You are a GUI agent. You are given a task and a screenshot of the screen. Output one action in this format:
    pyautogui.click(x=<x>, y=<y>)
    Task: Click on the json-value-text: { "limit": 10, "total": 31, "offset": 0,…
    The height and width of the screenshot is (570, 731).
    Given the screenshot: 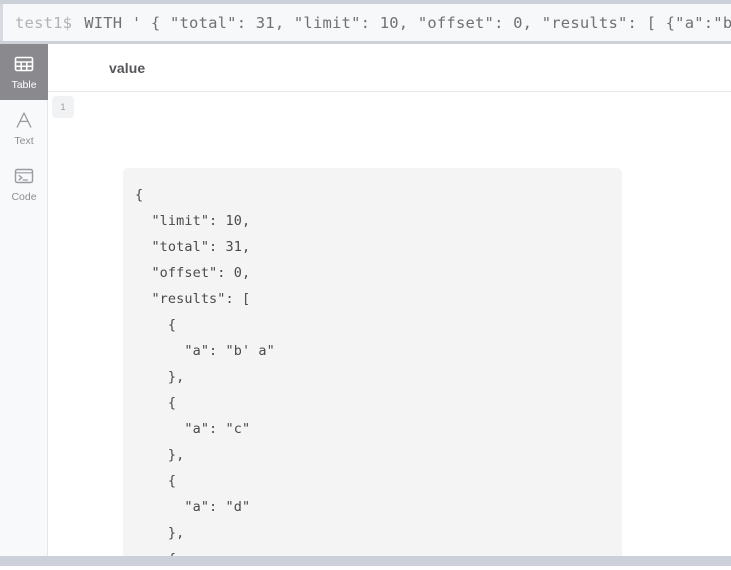 What is the action you would take?
    pyautogui.click(x=205, y=371)
    